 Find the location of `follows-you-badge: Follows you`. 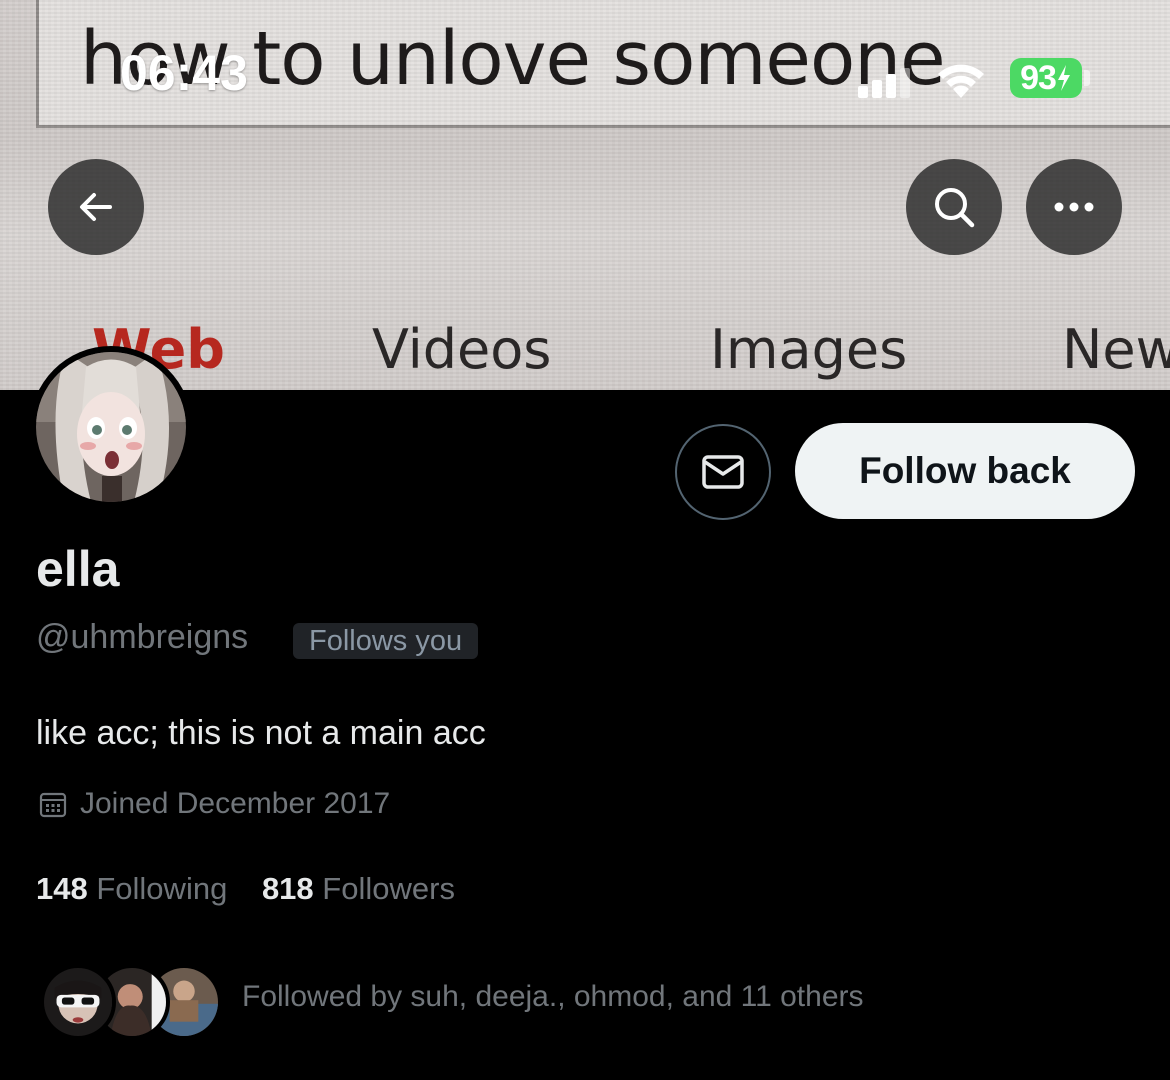

follows-you-badge: Follows you is located at coordinates (386, 641).